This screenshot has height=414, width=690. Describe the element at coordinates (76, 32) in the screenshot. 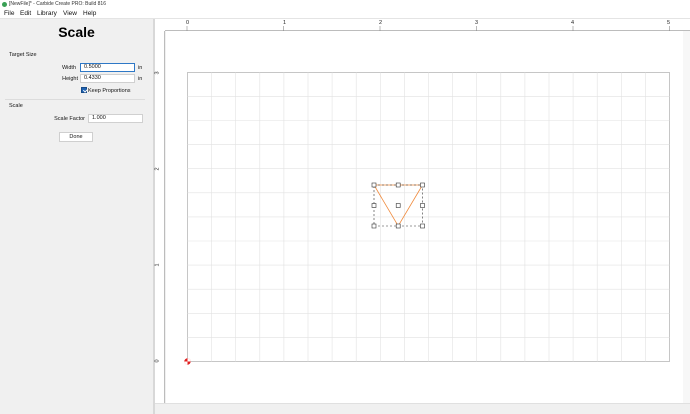

I see `panel-title: Scale` at that location.